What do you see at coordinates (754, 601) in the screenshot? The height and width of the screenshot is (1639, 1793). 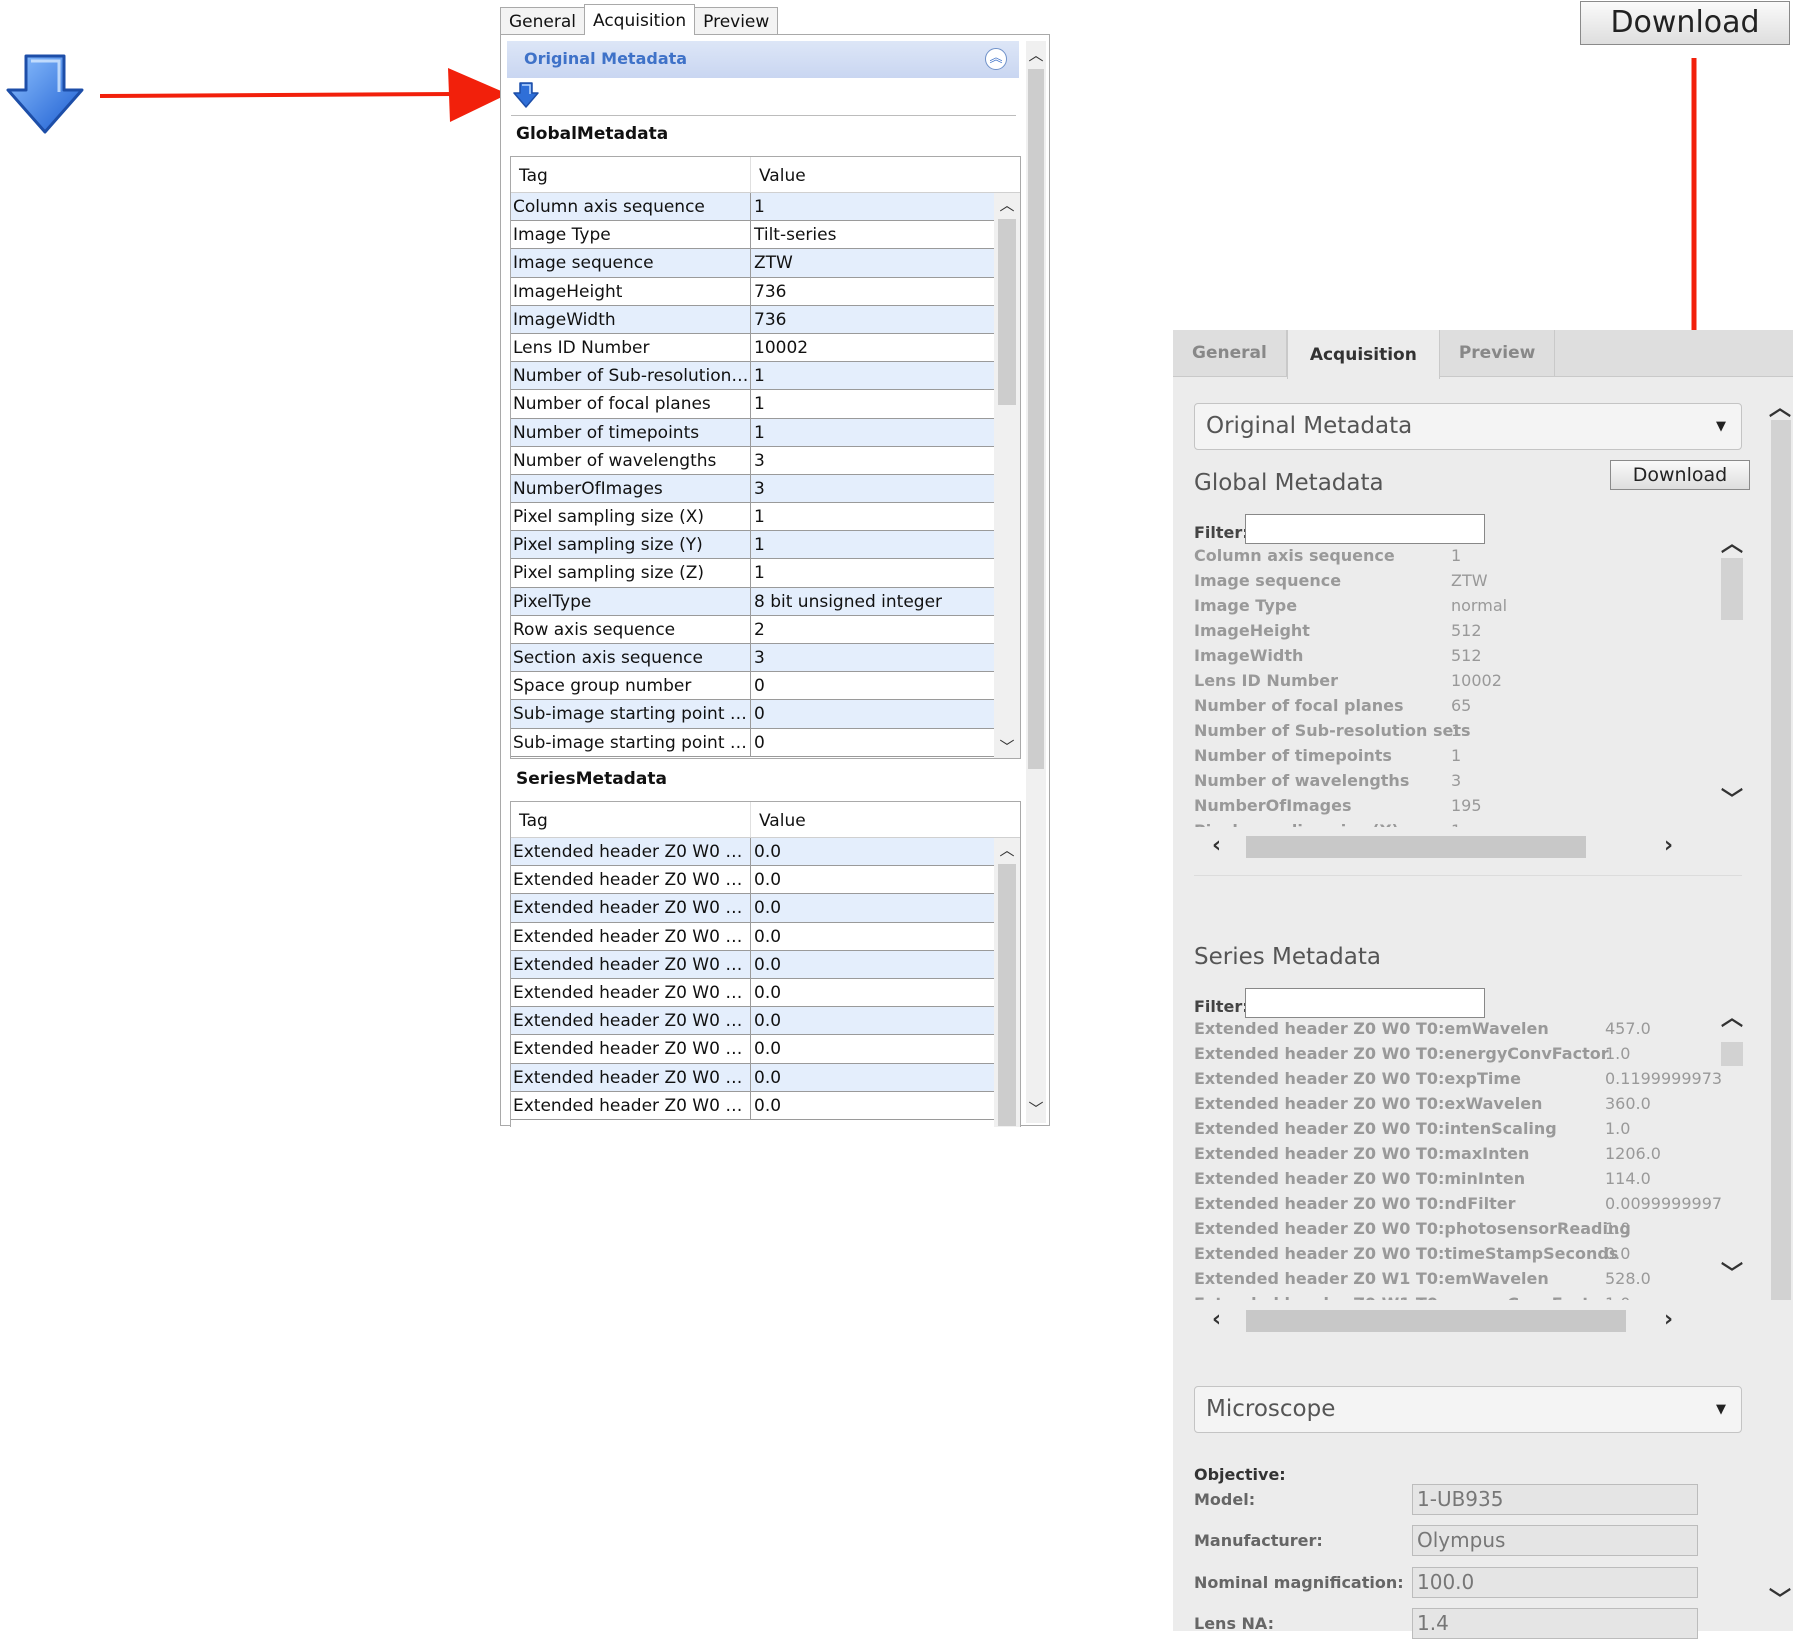 I see `table-row: PixelType 8 bit unsigned integer` at bounding box center [754, 601].